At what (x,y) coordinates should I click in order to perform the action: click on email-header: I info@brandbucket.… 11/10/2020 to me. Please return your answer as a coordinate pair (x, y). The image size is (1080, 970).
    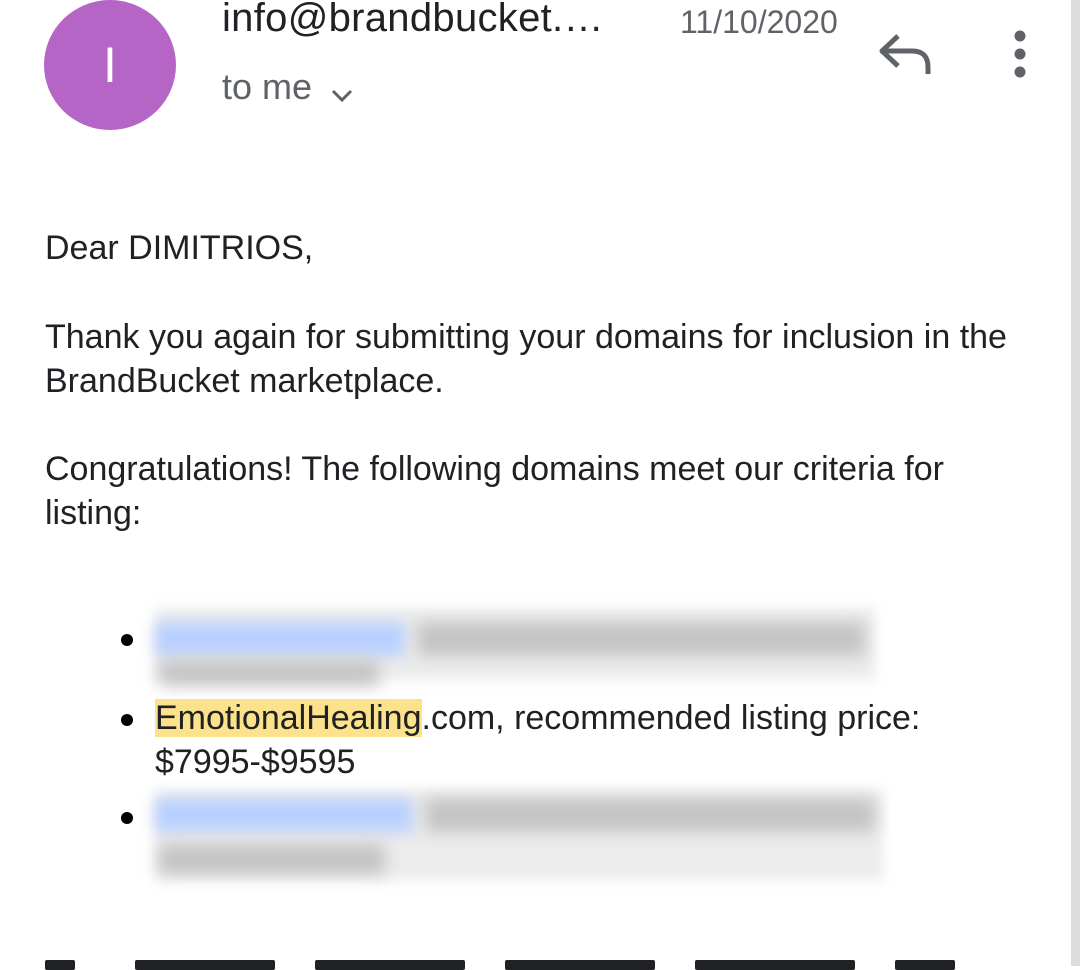
    Looking at the image, I should click on (535, 70).